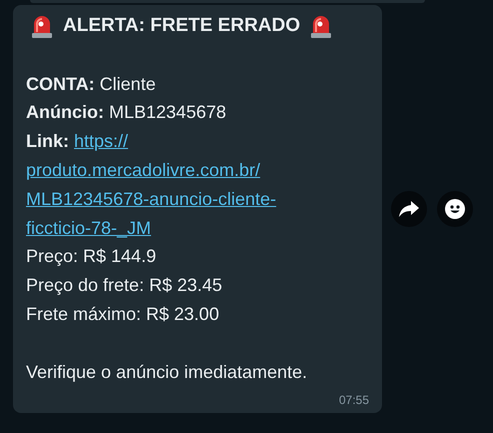 The height and width of the screenshot is (433, 493). I want to click on link-label: Link:, so click(47, 141).